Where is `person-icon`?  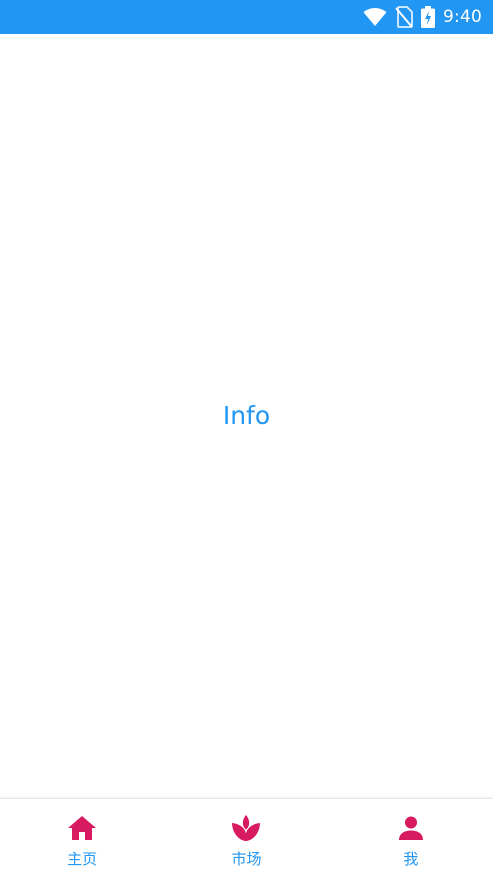
person-icon is located at coordinates (411, 828).